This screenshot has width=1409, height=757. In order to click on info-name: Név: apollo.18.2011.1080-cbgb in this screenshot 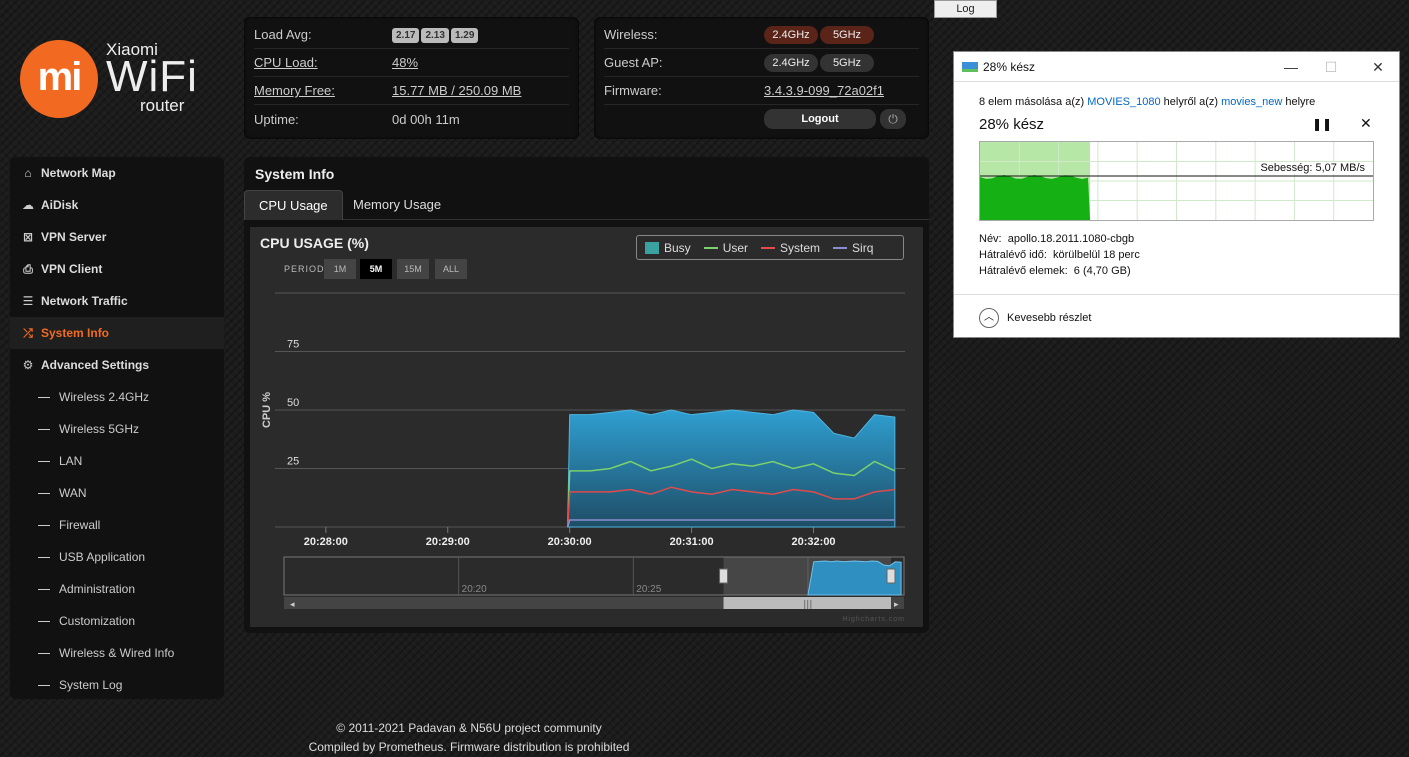, I will do `click(1056, 239)`.